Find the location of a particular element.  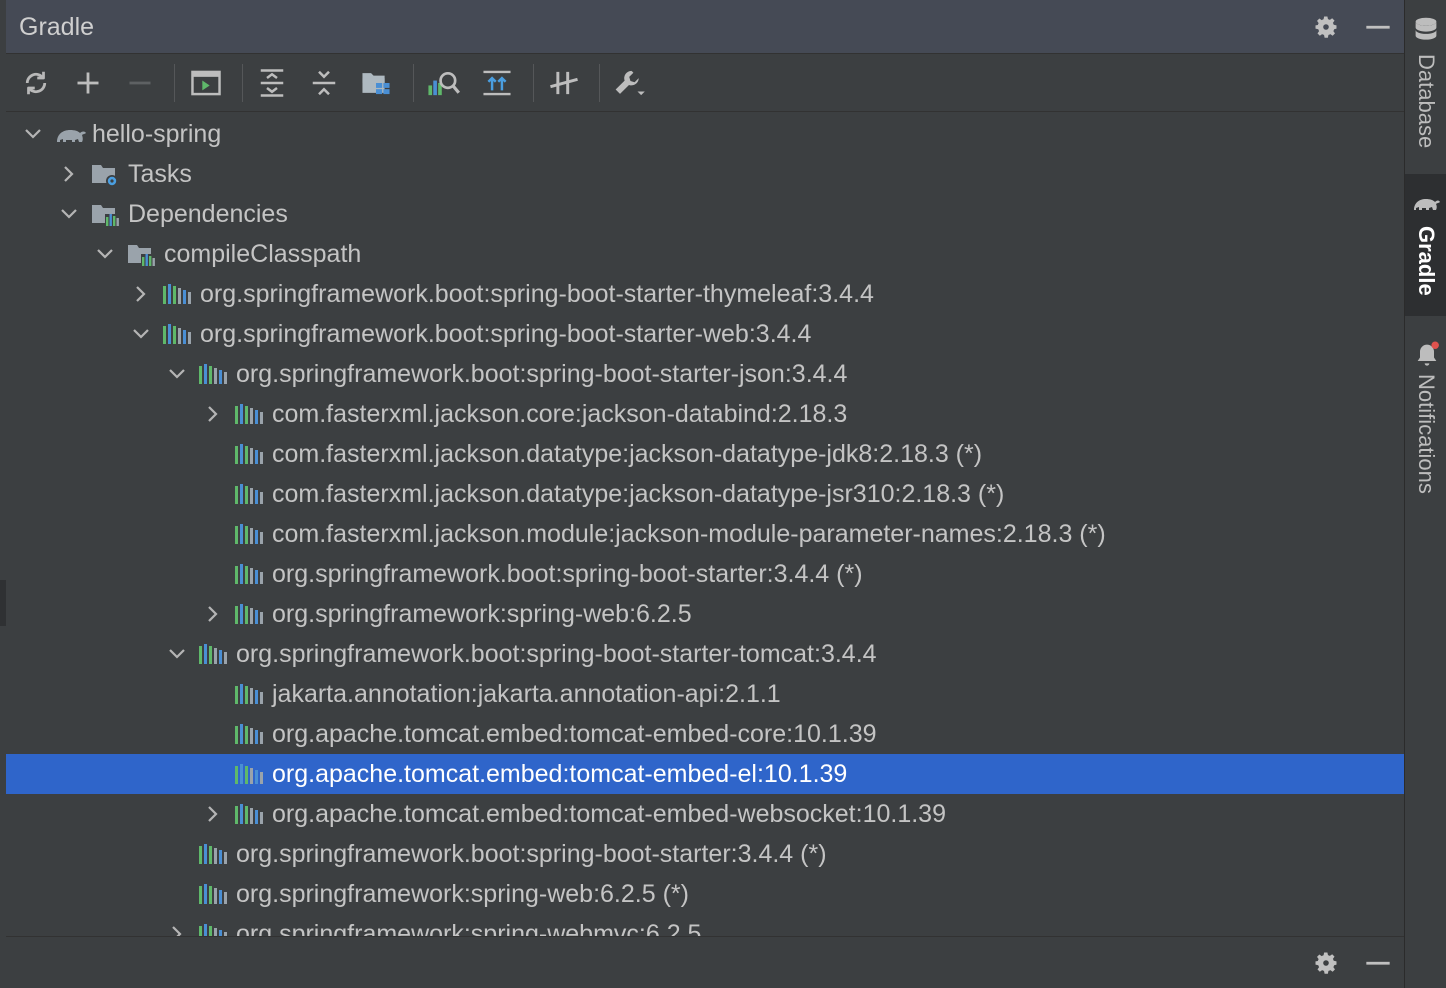

tree-row-label: org.springframework:spring-web:6.2.5 is located at coordinates (482, 614).